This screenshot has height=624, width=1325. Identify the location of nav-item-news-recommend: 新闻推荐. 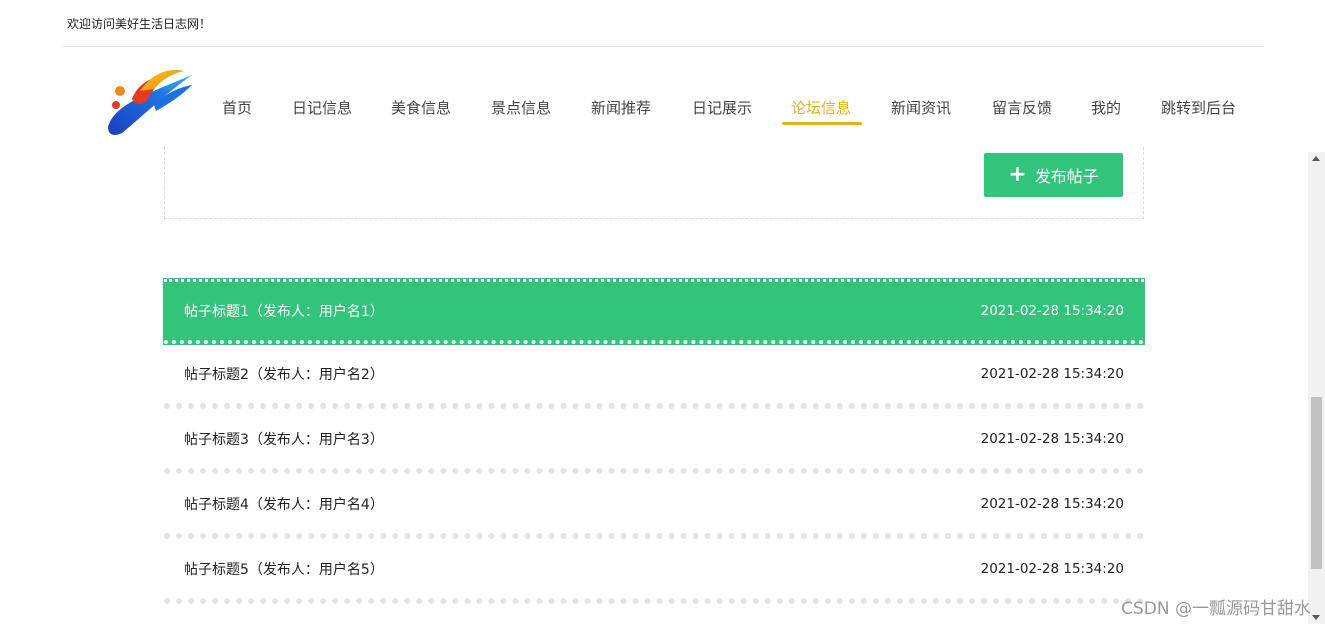
(621, 107).